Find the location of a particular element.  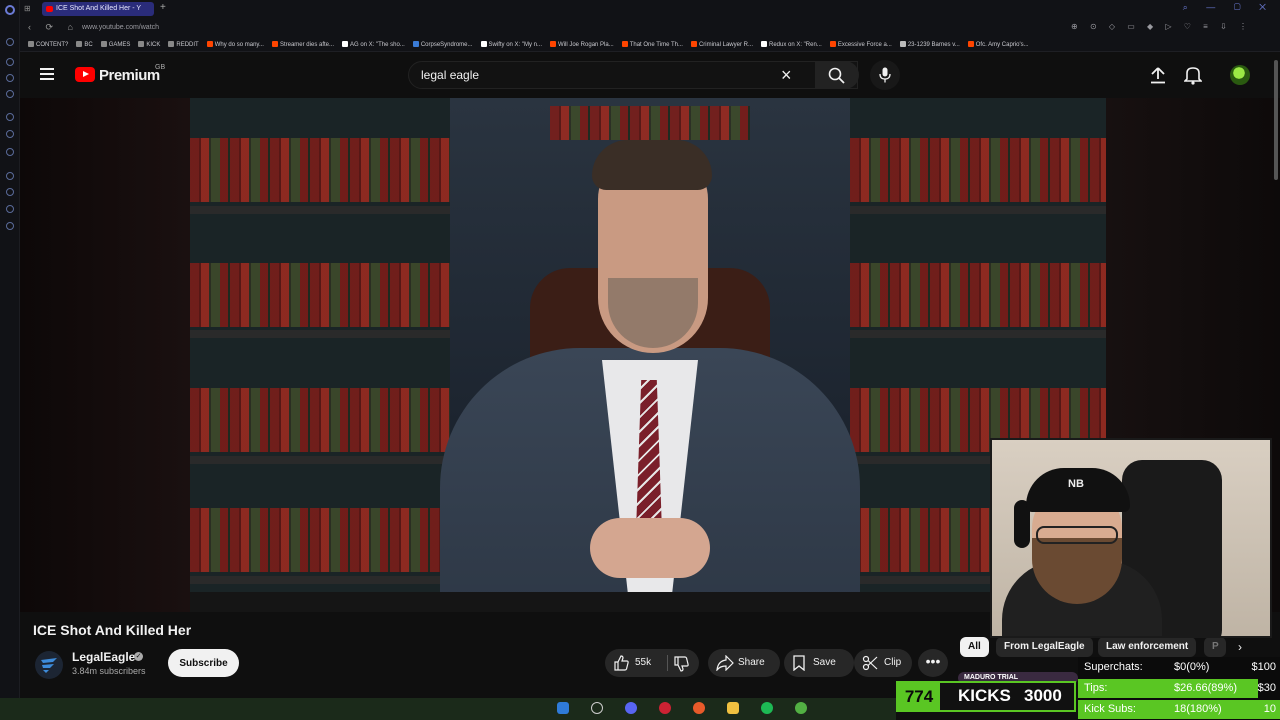

chevron-right-icon: › is located at coordinates (1240, 647).